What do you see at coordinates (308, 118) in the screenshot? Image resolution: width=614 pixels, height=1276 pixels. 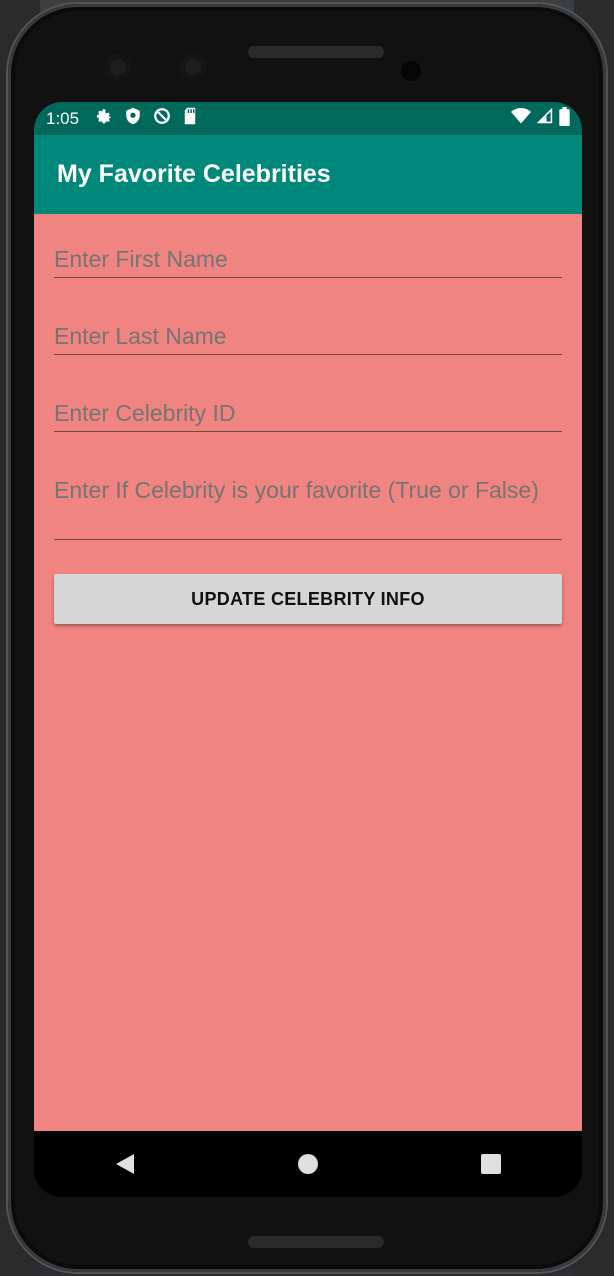 I see `status-bar: 1:05` at bounding box center [308, 118].